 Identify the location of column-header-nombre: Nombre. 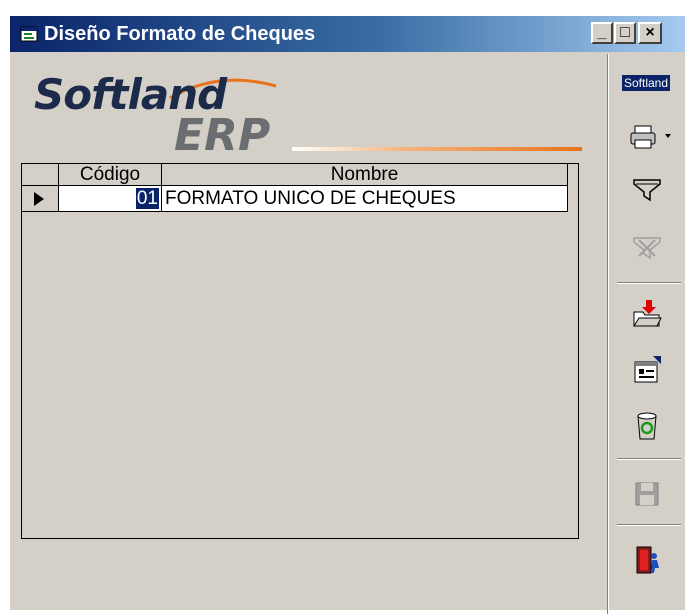
(365, 175).